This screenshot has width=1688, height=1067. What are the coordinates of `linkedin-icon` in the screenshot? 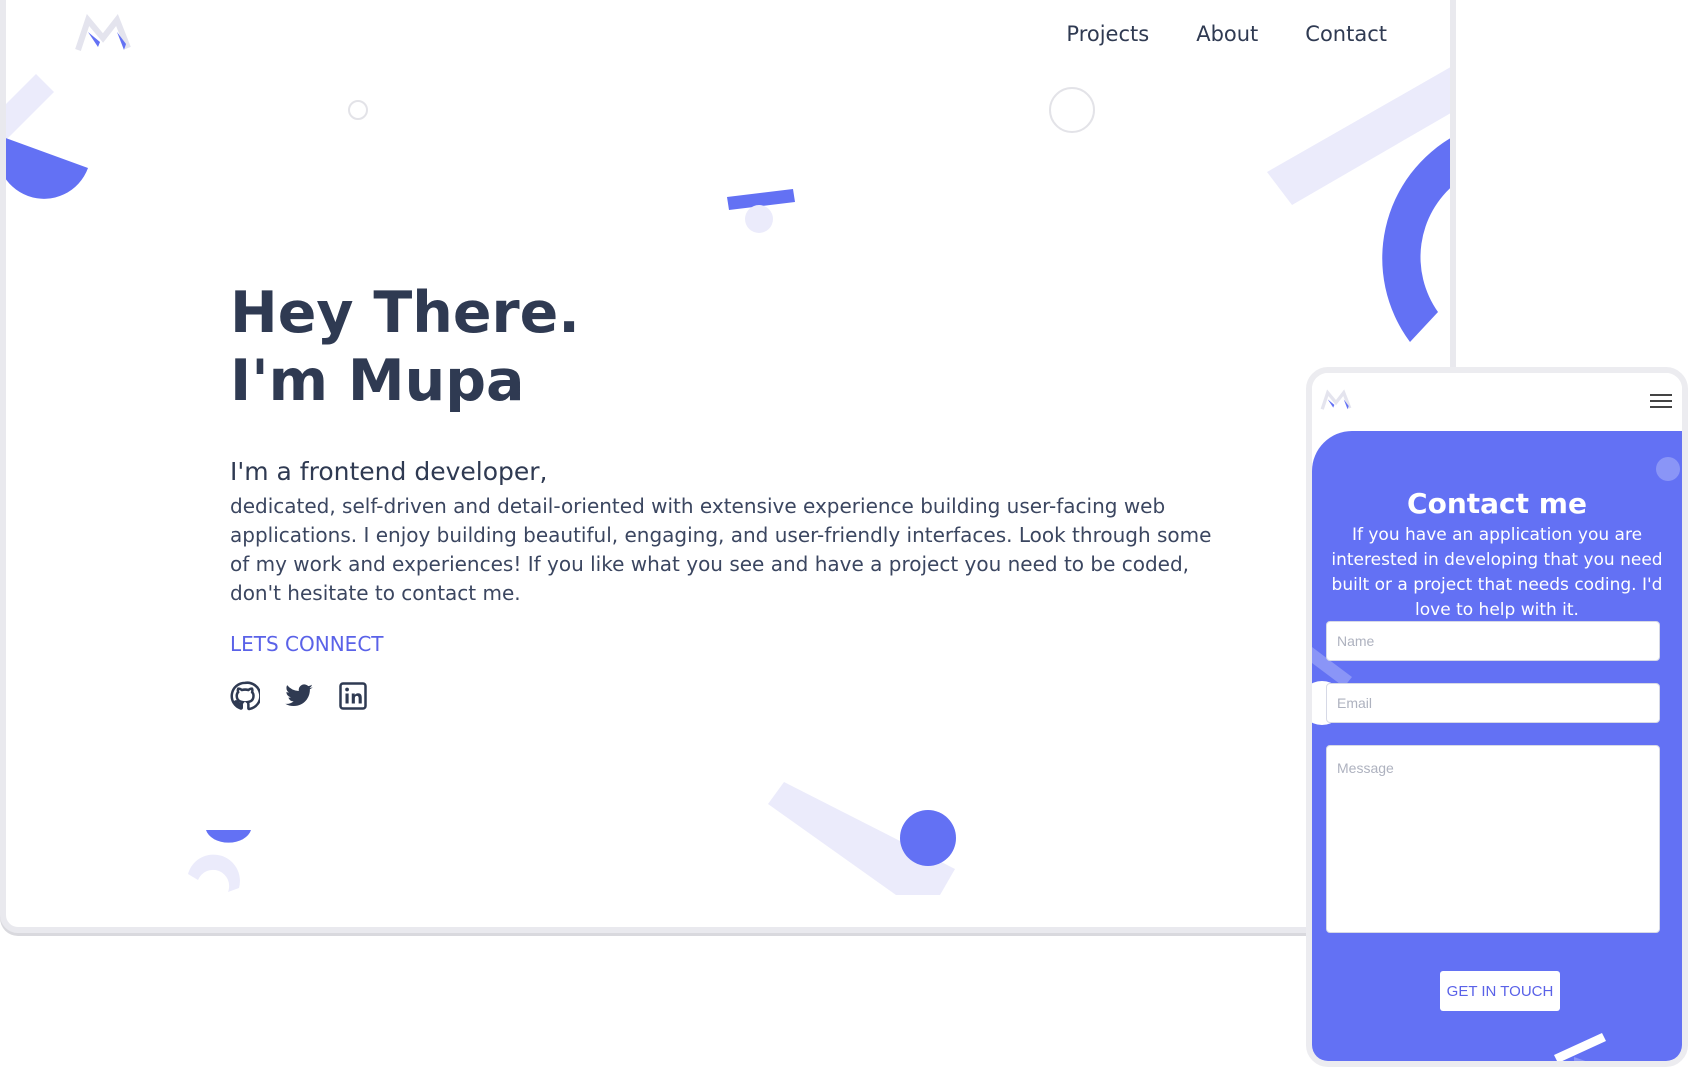 It's located at (353, 696).